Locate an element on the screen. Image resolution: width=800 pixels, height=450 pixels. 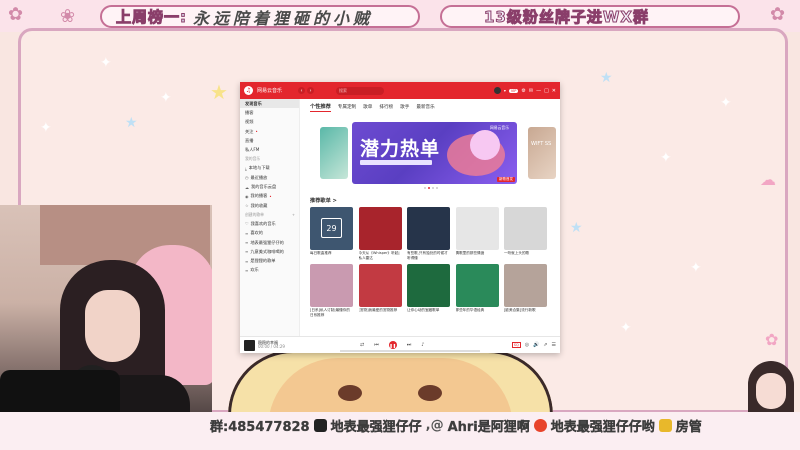
weekly-rank-pill: 上周榜一: 永远陪着狸砸的小贼 is located at coordinates (260, 16).